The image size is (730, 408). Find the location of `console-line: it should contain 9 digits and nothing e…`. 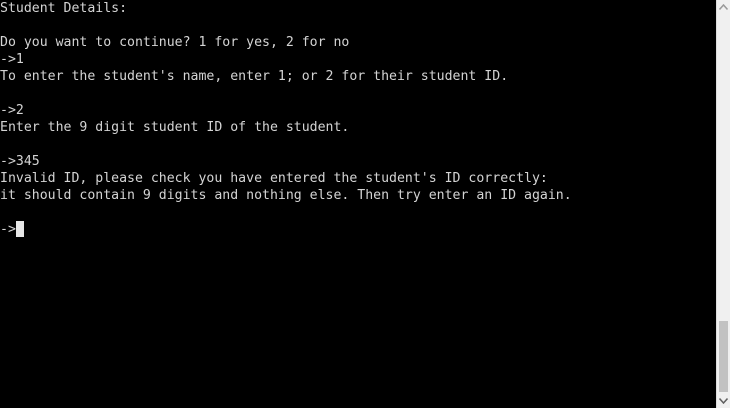

console-line: it should contain 9 digits and nothing e… is located at coordinates (286, 195).